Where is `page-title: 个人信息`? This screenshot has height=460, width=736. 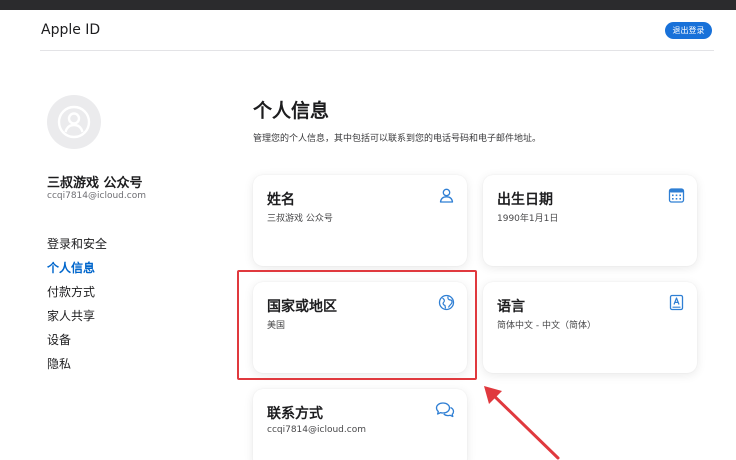 page-title: 个人信息 is located at coordinates (291, 111).